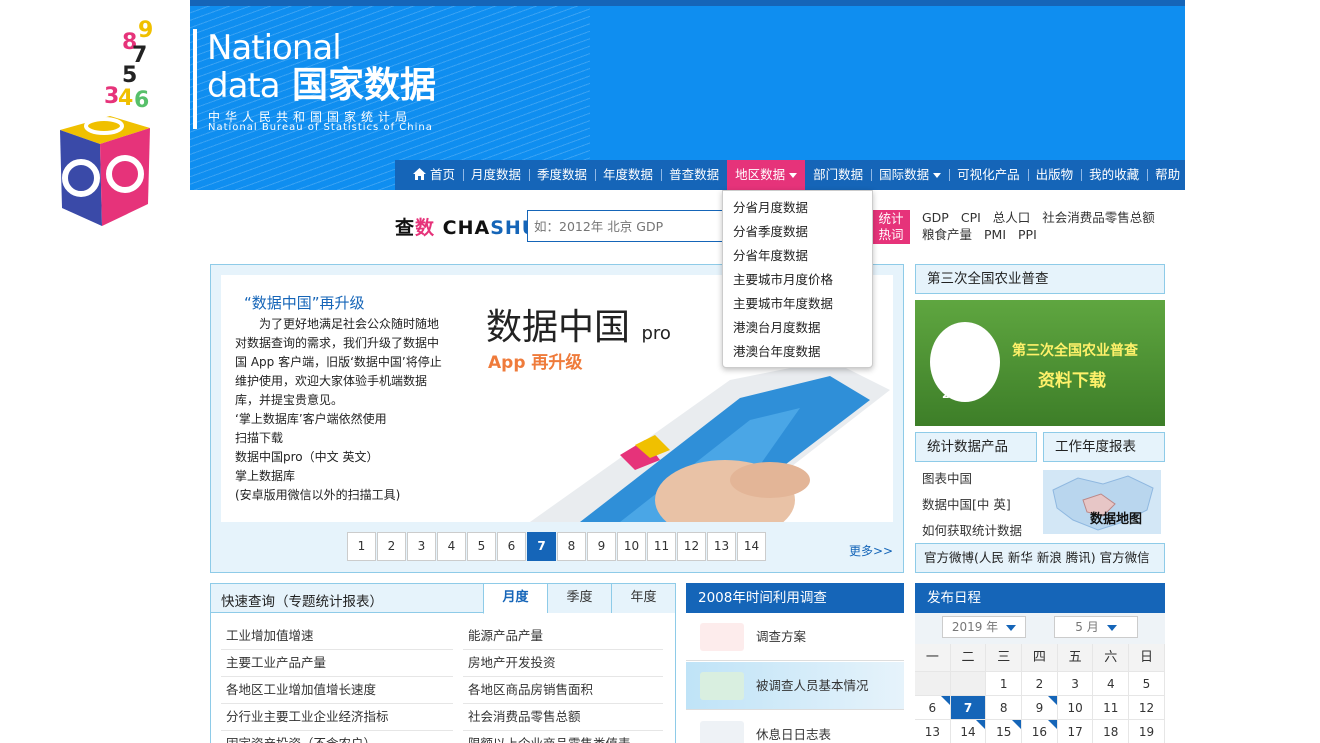  Describe the element at coordinates (795, 727) in the screenshot. I see `survey-item: 休息日日志表` at that location.